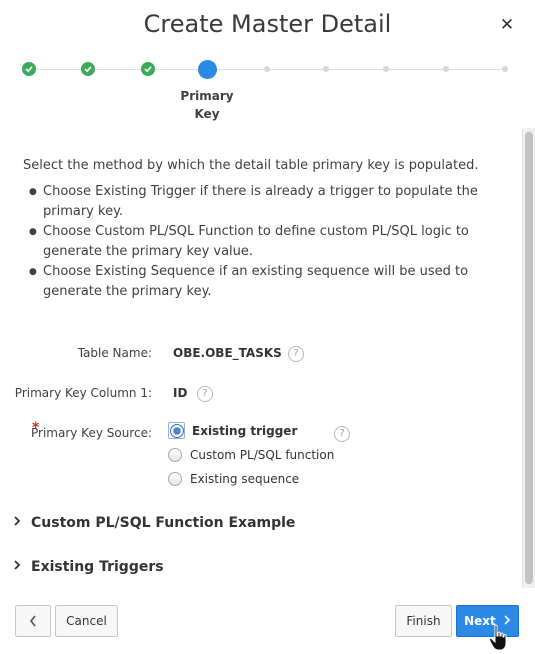 The image size is (535, 654). Describe the element at coordinates (207, 69) in the screenshot. I see `step-4-current-icon` at that location.